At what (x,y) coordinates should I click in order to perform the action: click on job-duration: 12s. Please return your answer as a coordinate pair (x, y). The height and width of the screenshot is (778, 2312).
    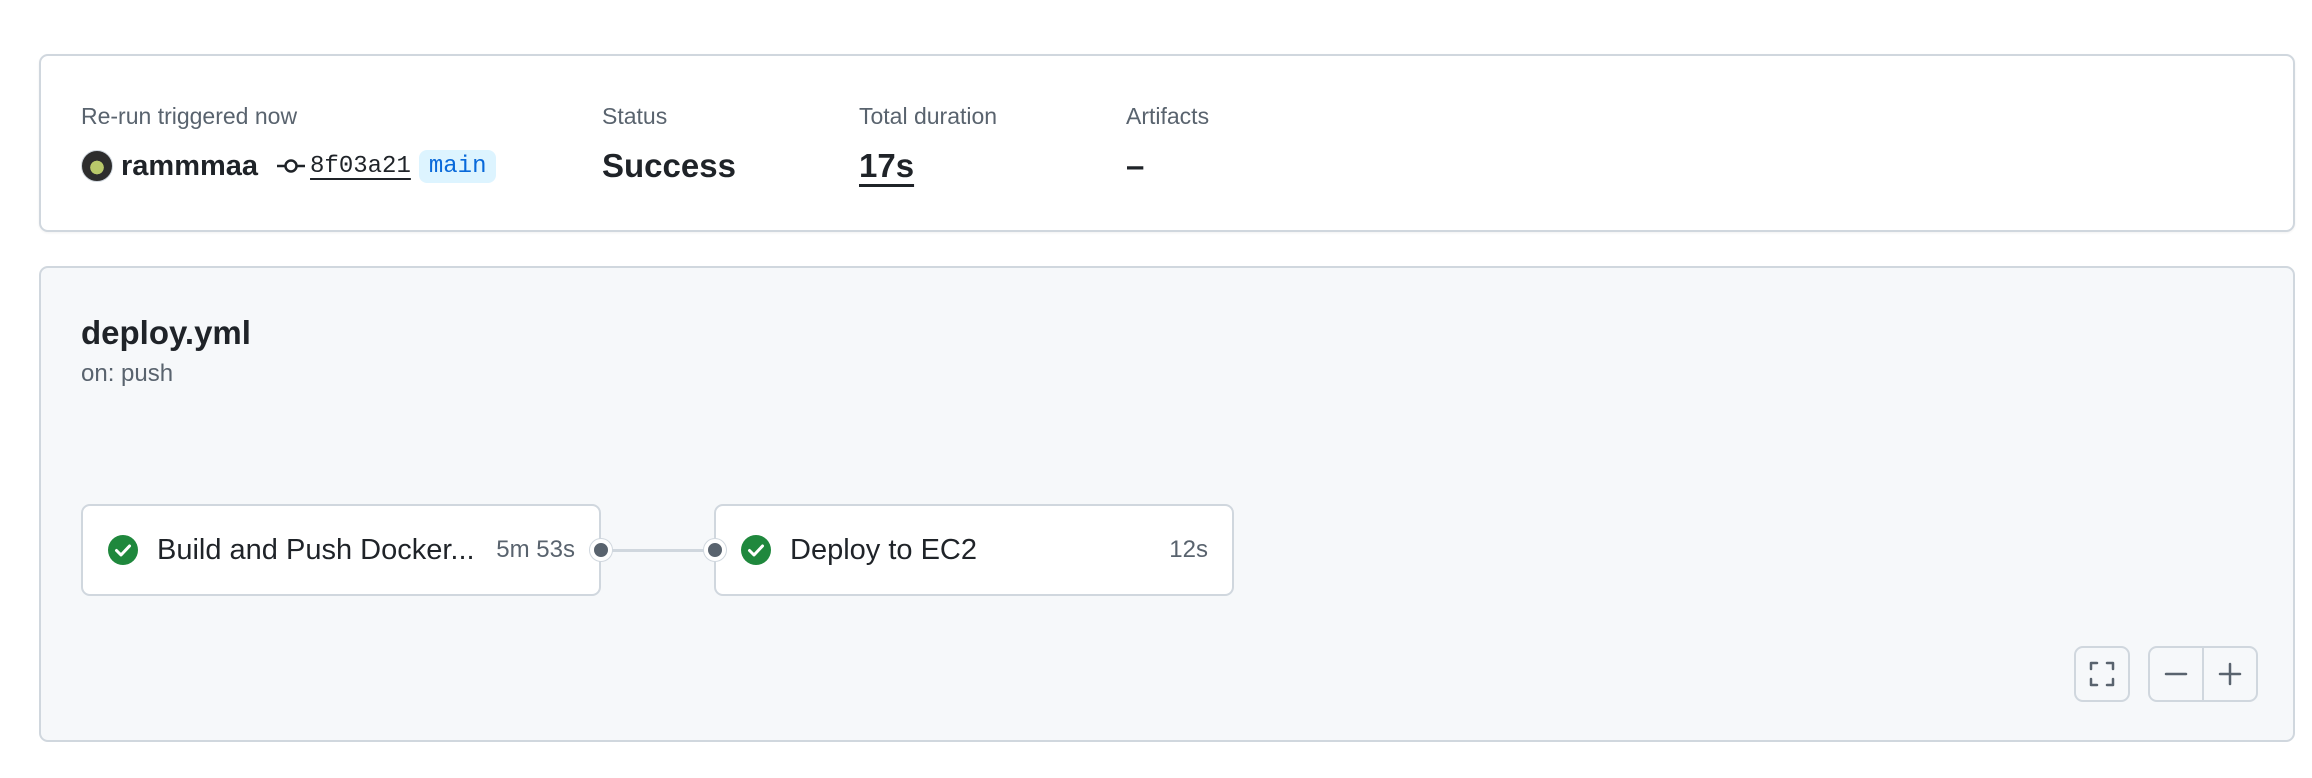
    Looking at the image, I should click on (1188, 549).